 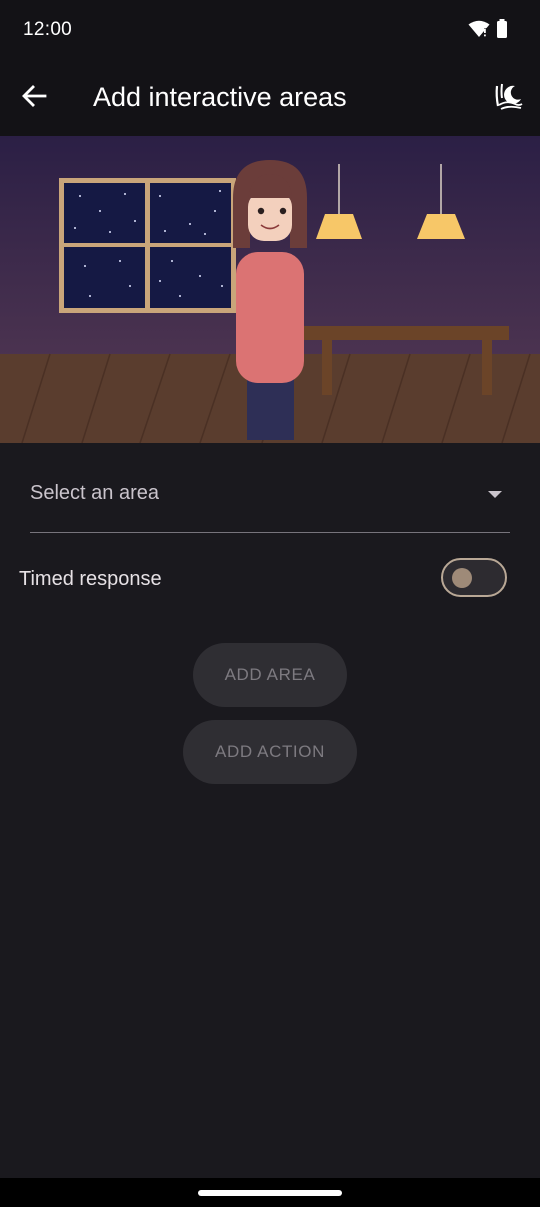 I want to click on page-title: Add interactive areas, so click(x=220, y=97).